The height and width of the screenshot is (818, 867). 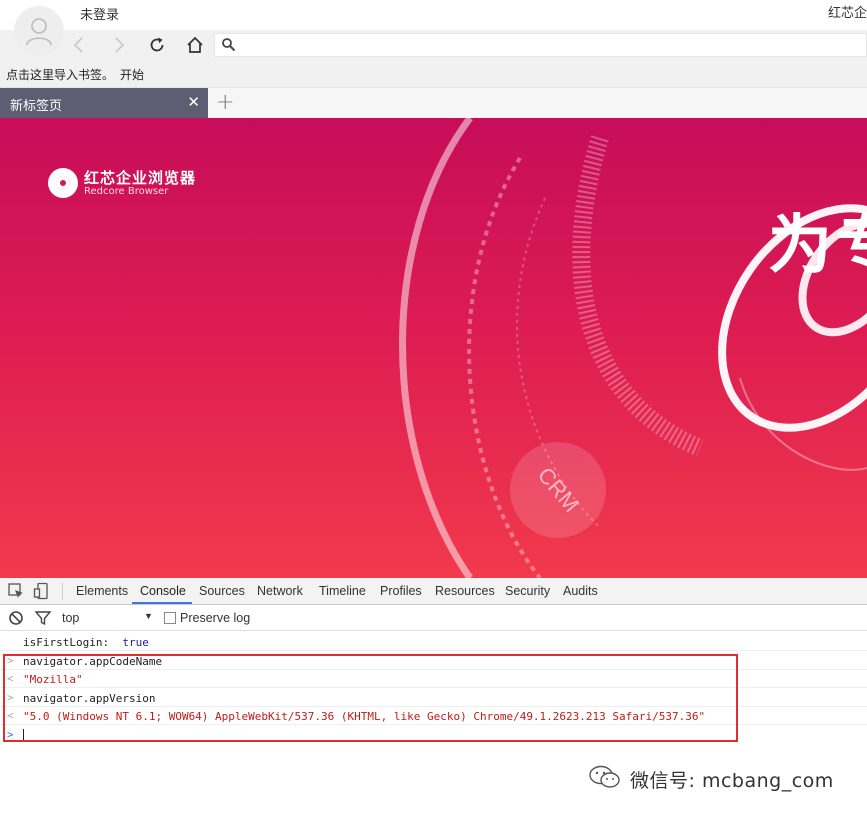 What do you see at coordinates (580, 591) in the screenshot?
I see `tab-audits: Audits` at bounding box center [580, 591].